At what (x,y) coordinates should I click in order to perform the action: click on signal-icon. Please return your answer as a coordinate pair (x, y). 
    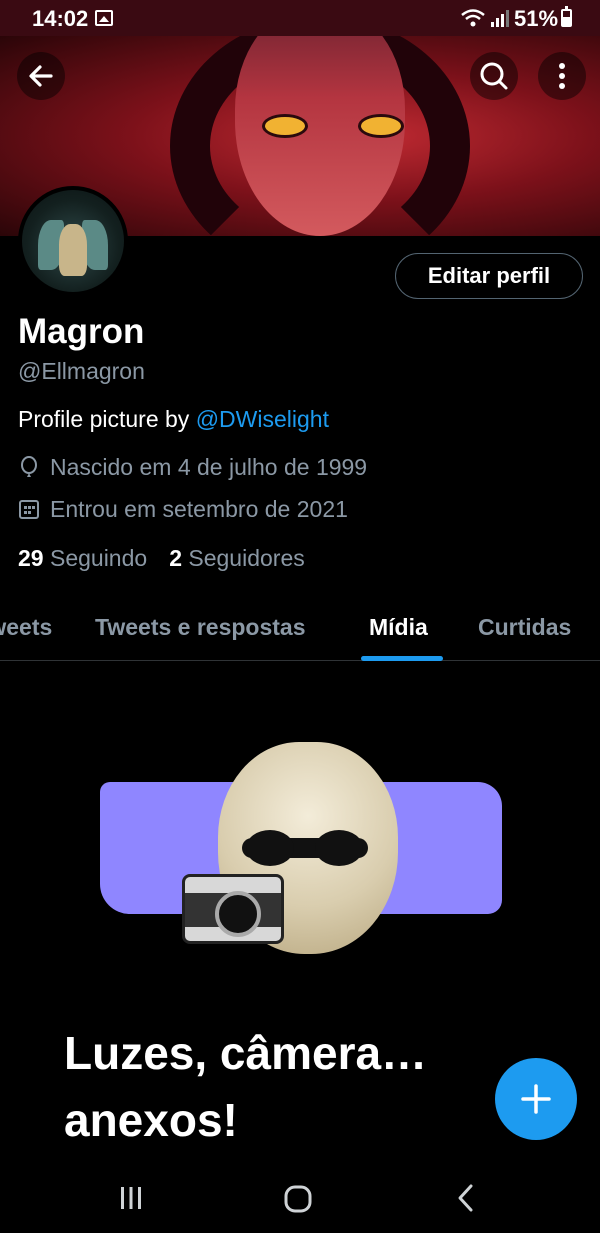
    Looking at the image, I should click on (500, 18).